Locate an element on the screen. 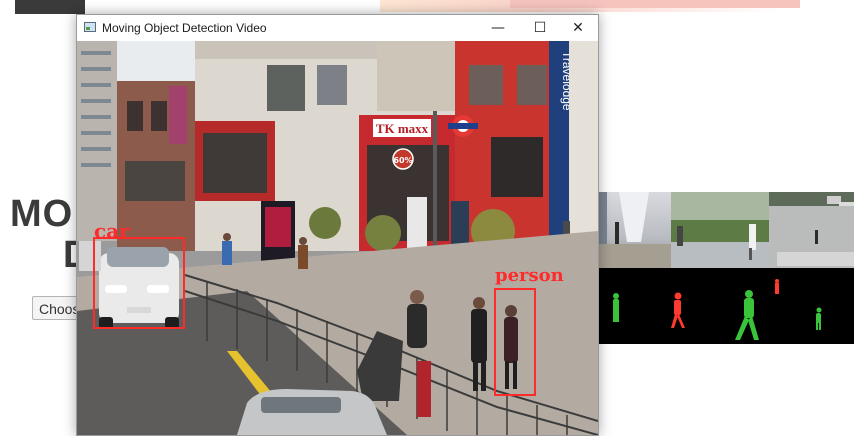  detection-label-car: car is located at coordinates (112, 231).